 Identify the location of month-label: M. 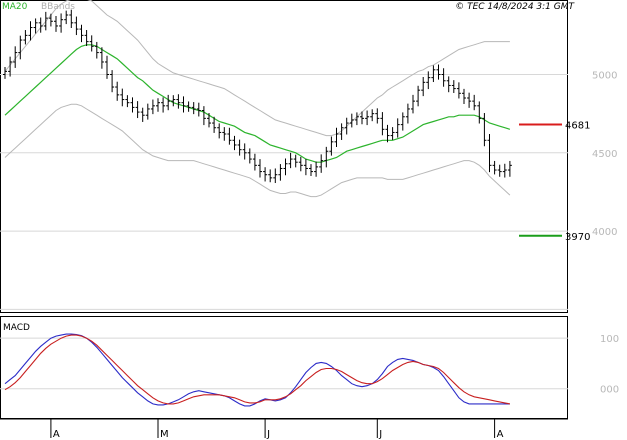
(164, 434).